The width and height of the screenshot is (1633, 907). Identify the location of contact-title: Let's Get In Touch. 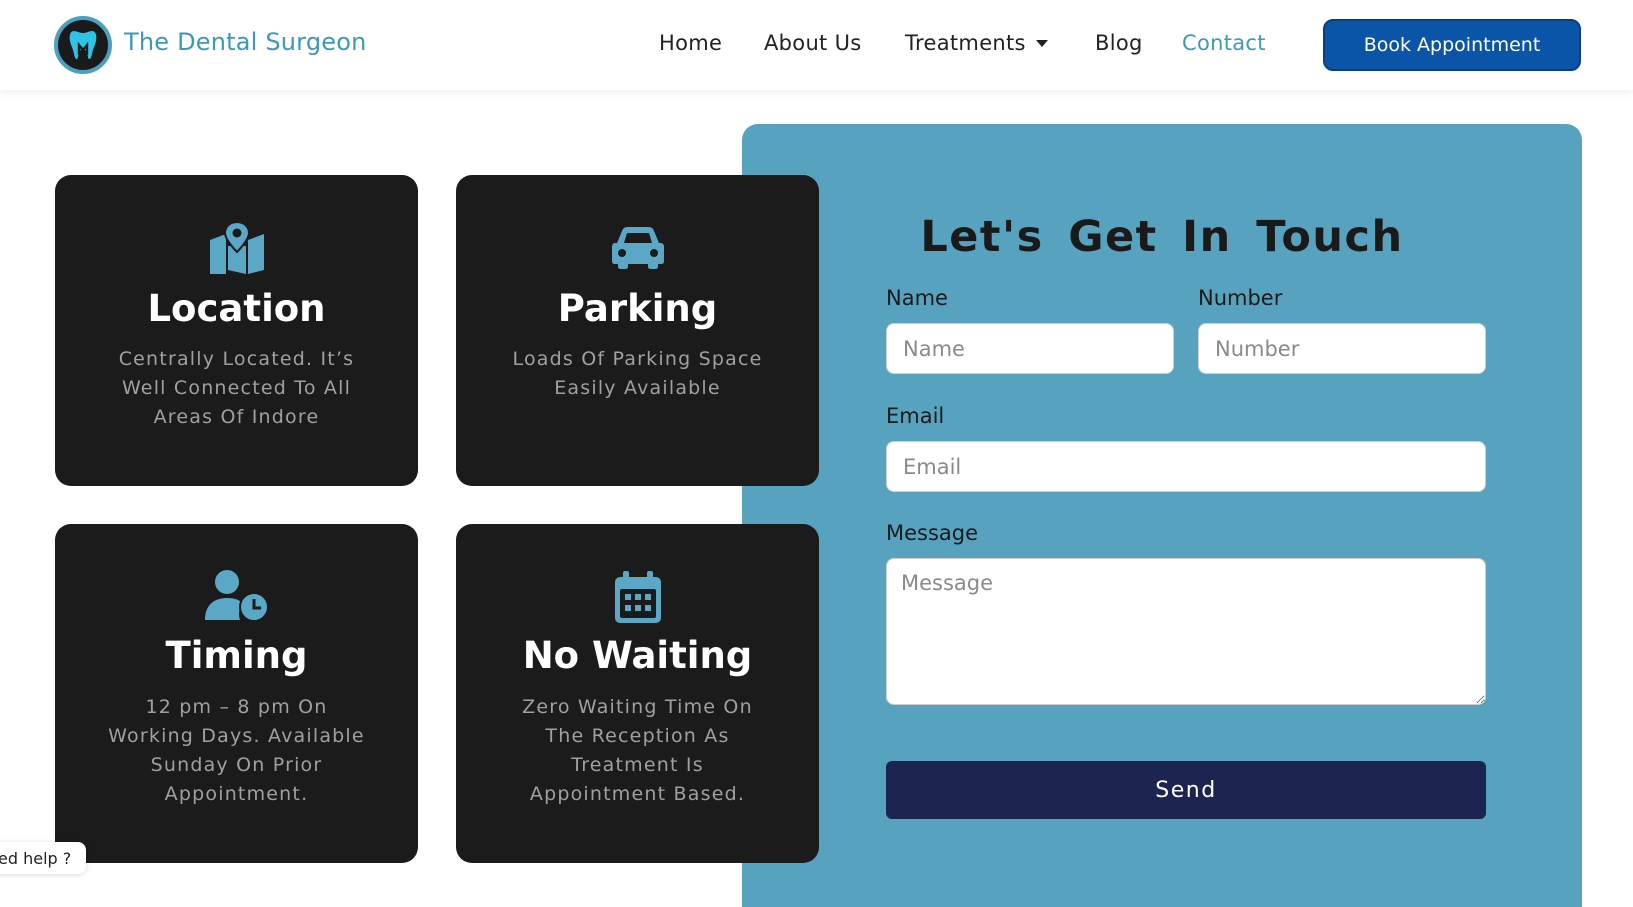
(1162, 237).